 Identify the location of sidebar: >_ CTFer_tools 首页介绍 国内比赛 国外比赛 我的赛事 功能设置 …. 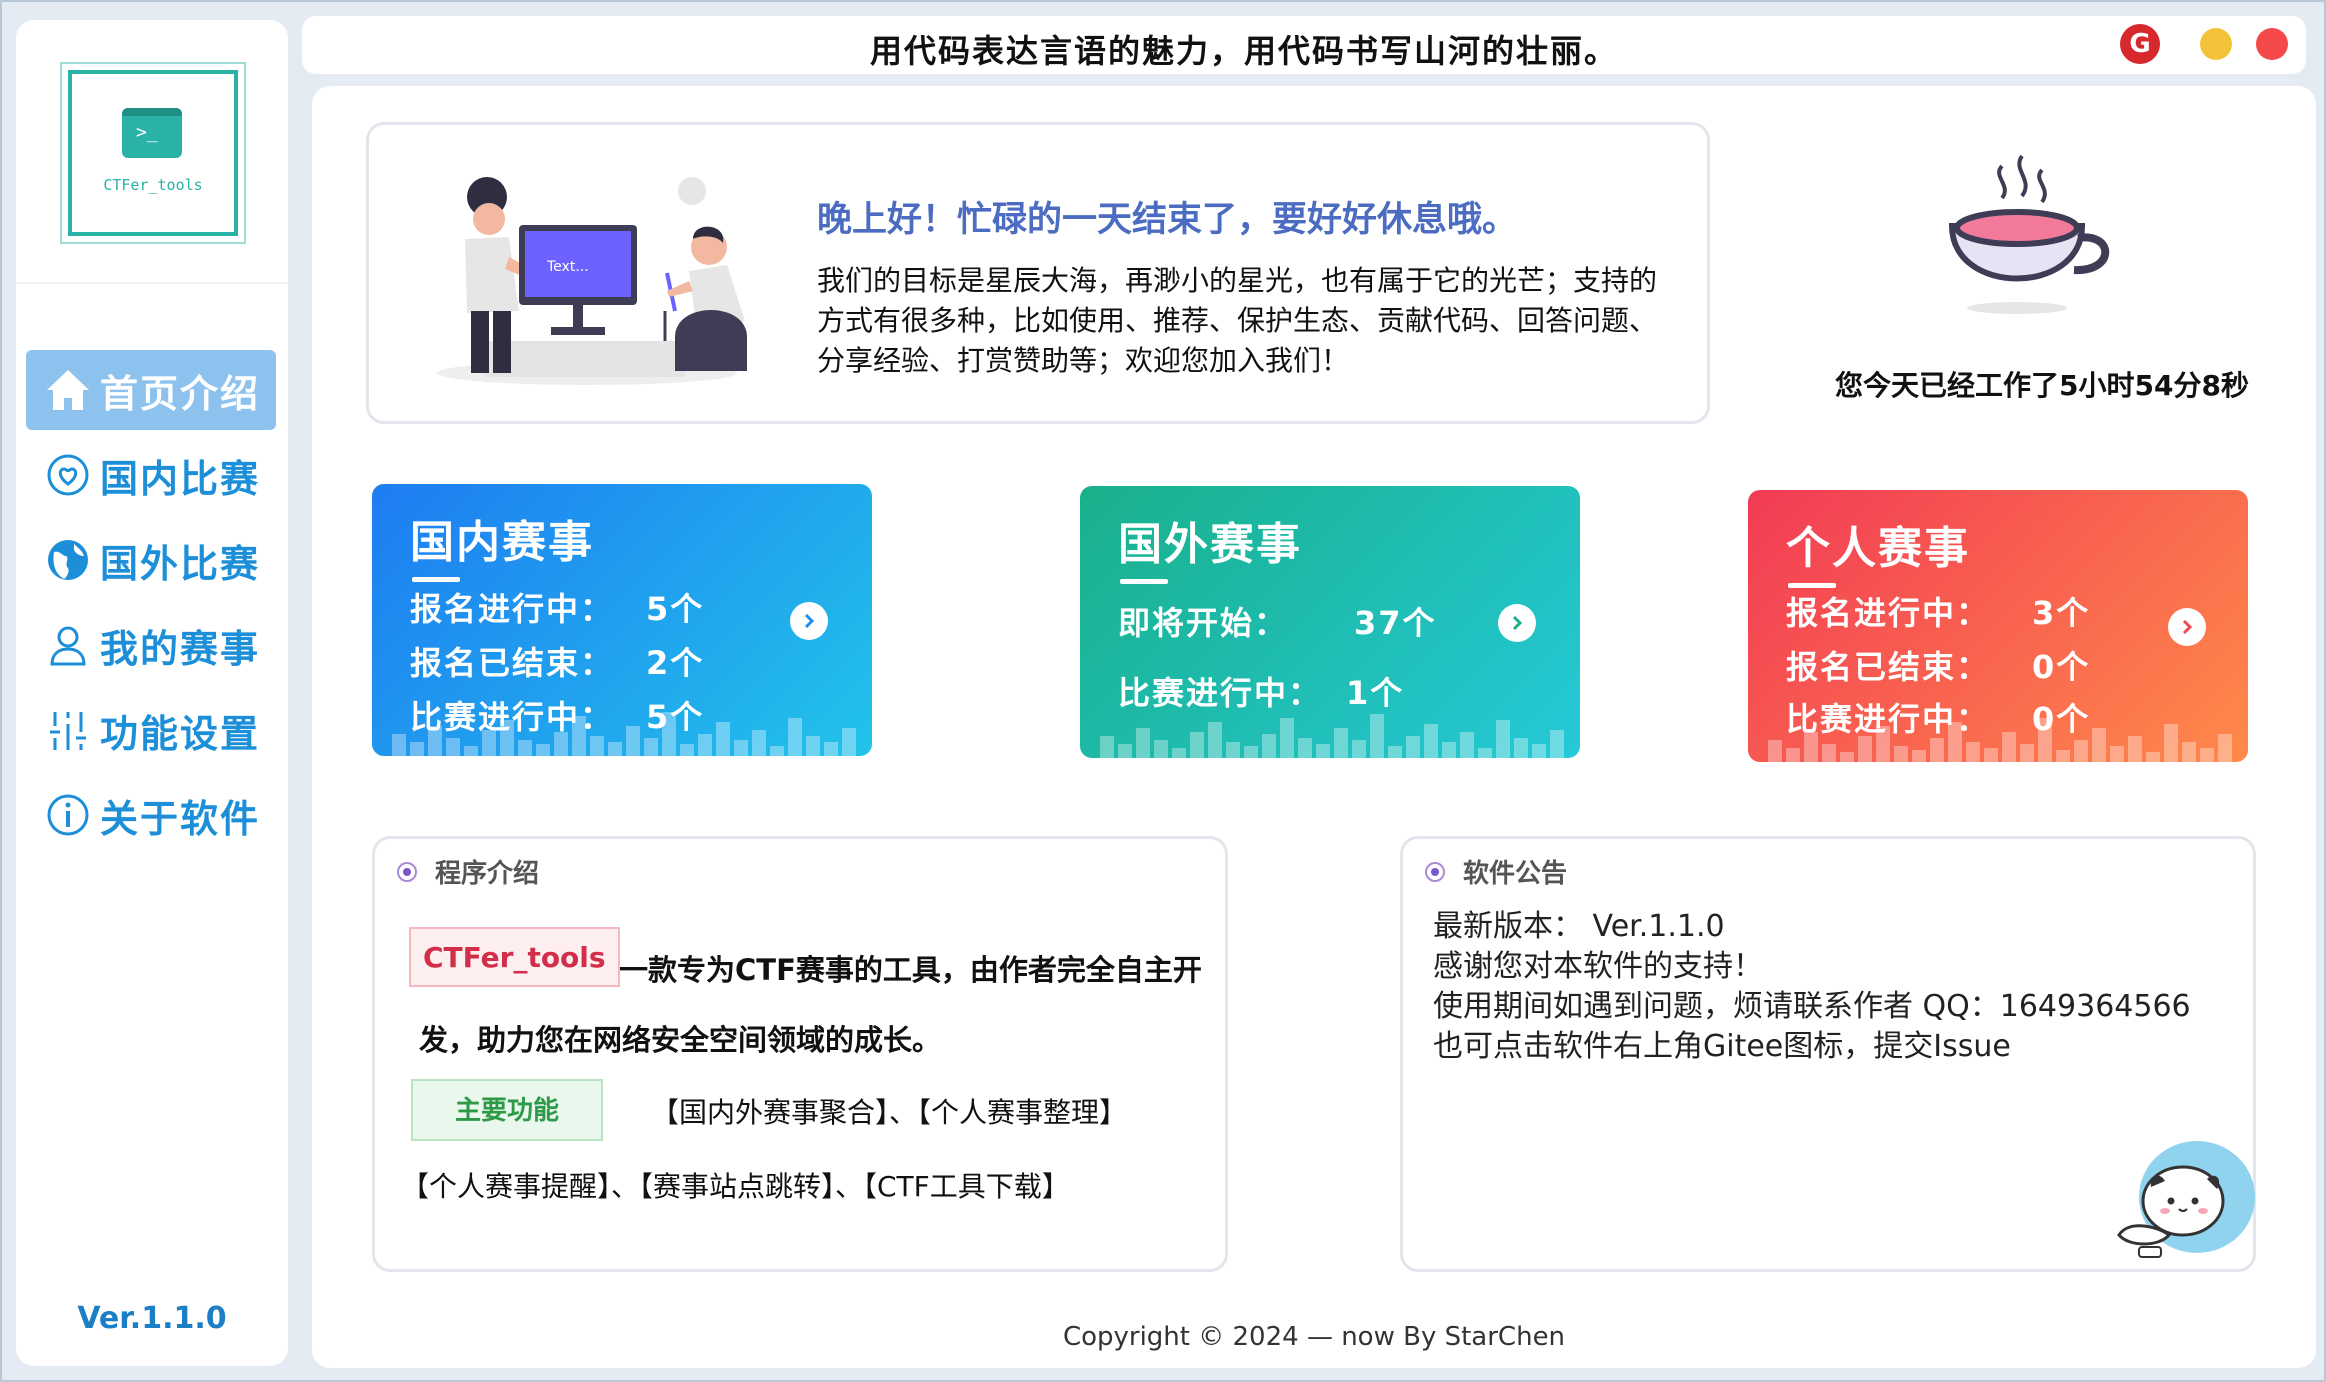
(152, 693).